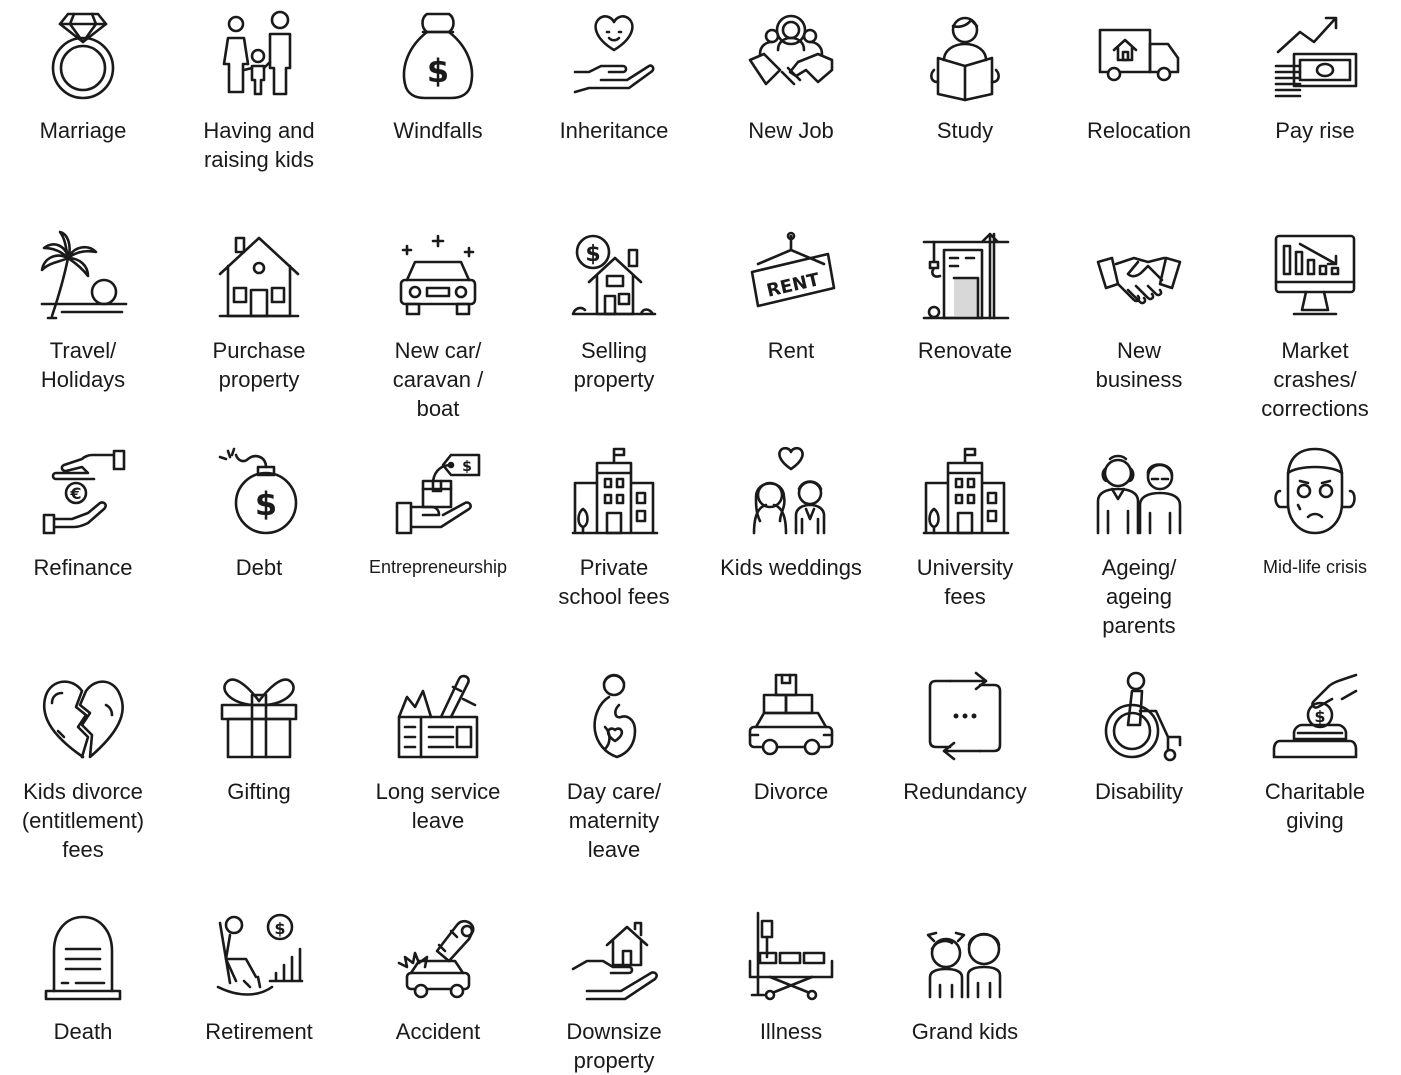 The image size is (1401, 1075). I want to click on palm-beach-icon, so click(83, 275).